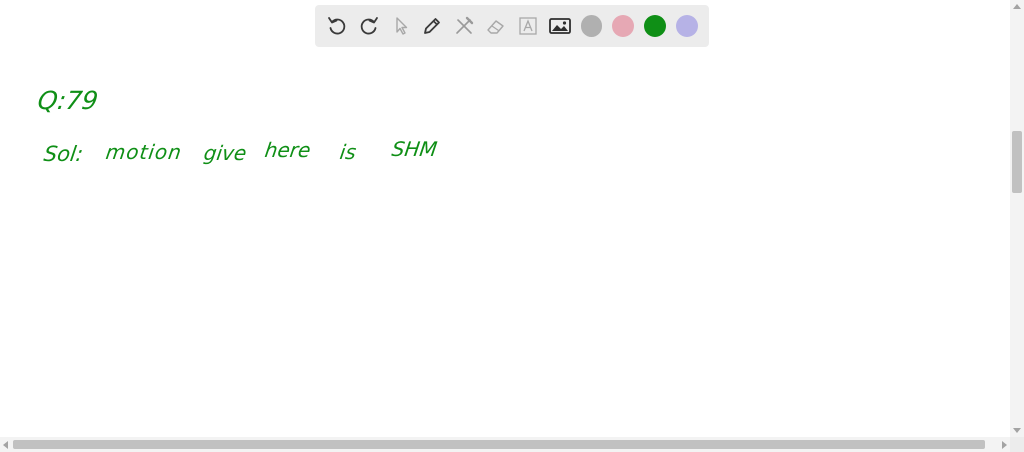 This screenshot has width=1024, height=452. What do you see at coordinates (1017, 162) in the screenshot?
I see `vertical-scroll-thumb` at bounding box center [1017, 162].